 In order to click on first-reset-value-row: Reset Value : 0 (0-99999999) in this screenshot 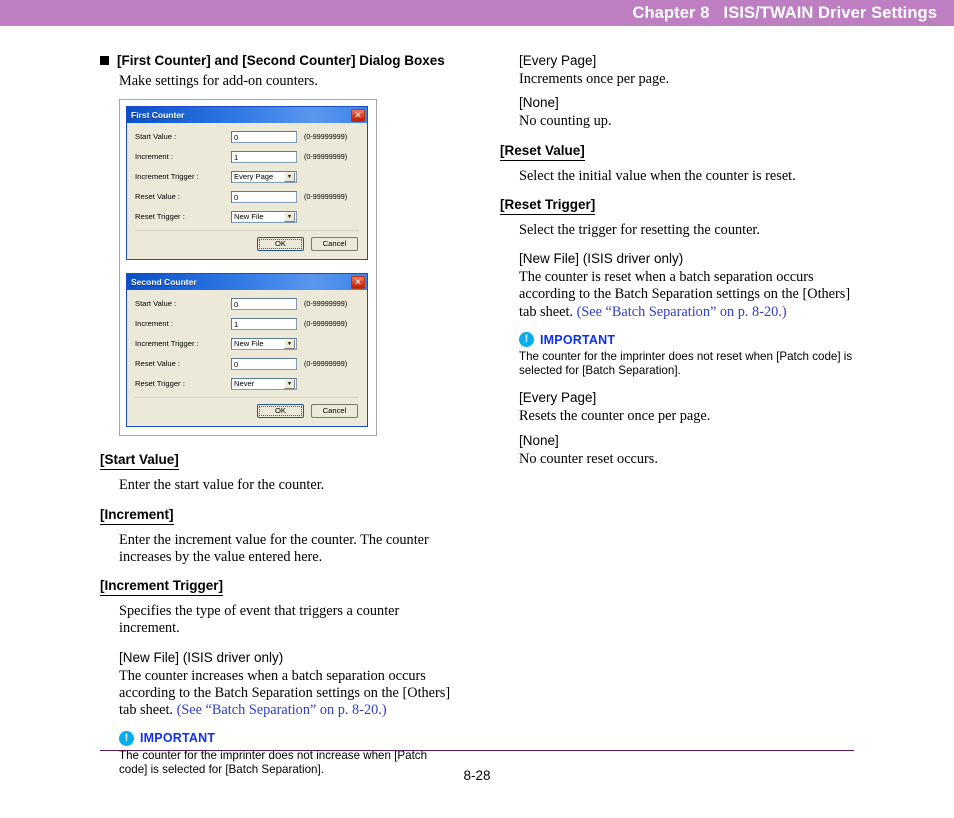, I will do `click(247, 196)`.